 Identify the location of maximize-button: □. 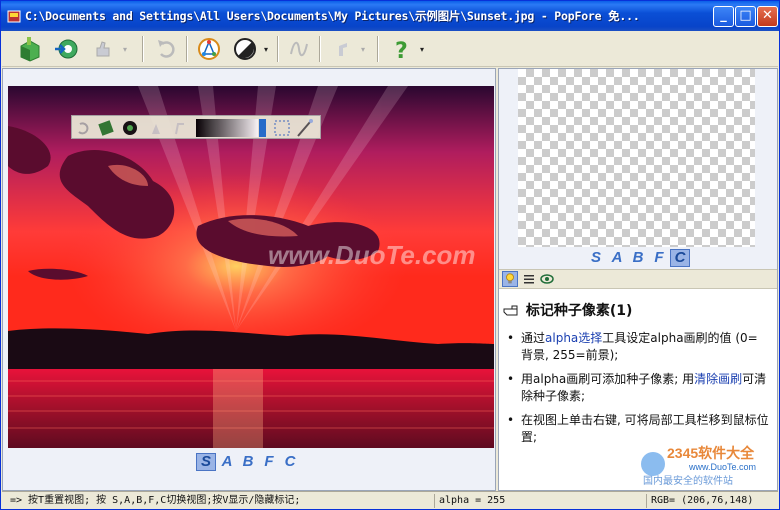
(745, 16).